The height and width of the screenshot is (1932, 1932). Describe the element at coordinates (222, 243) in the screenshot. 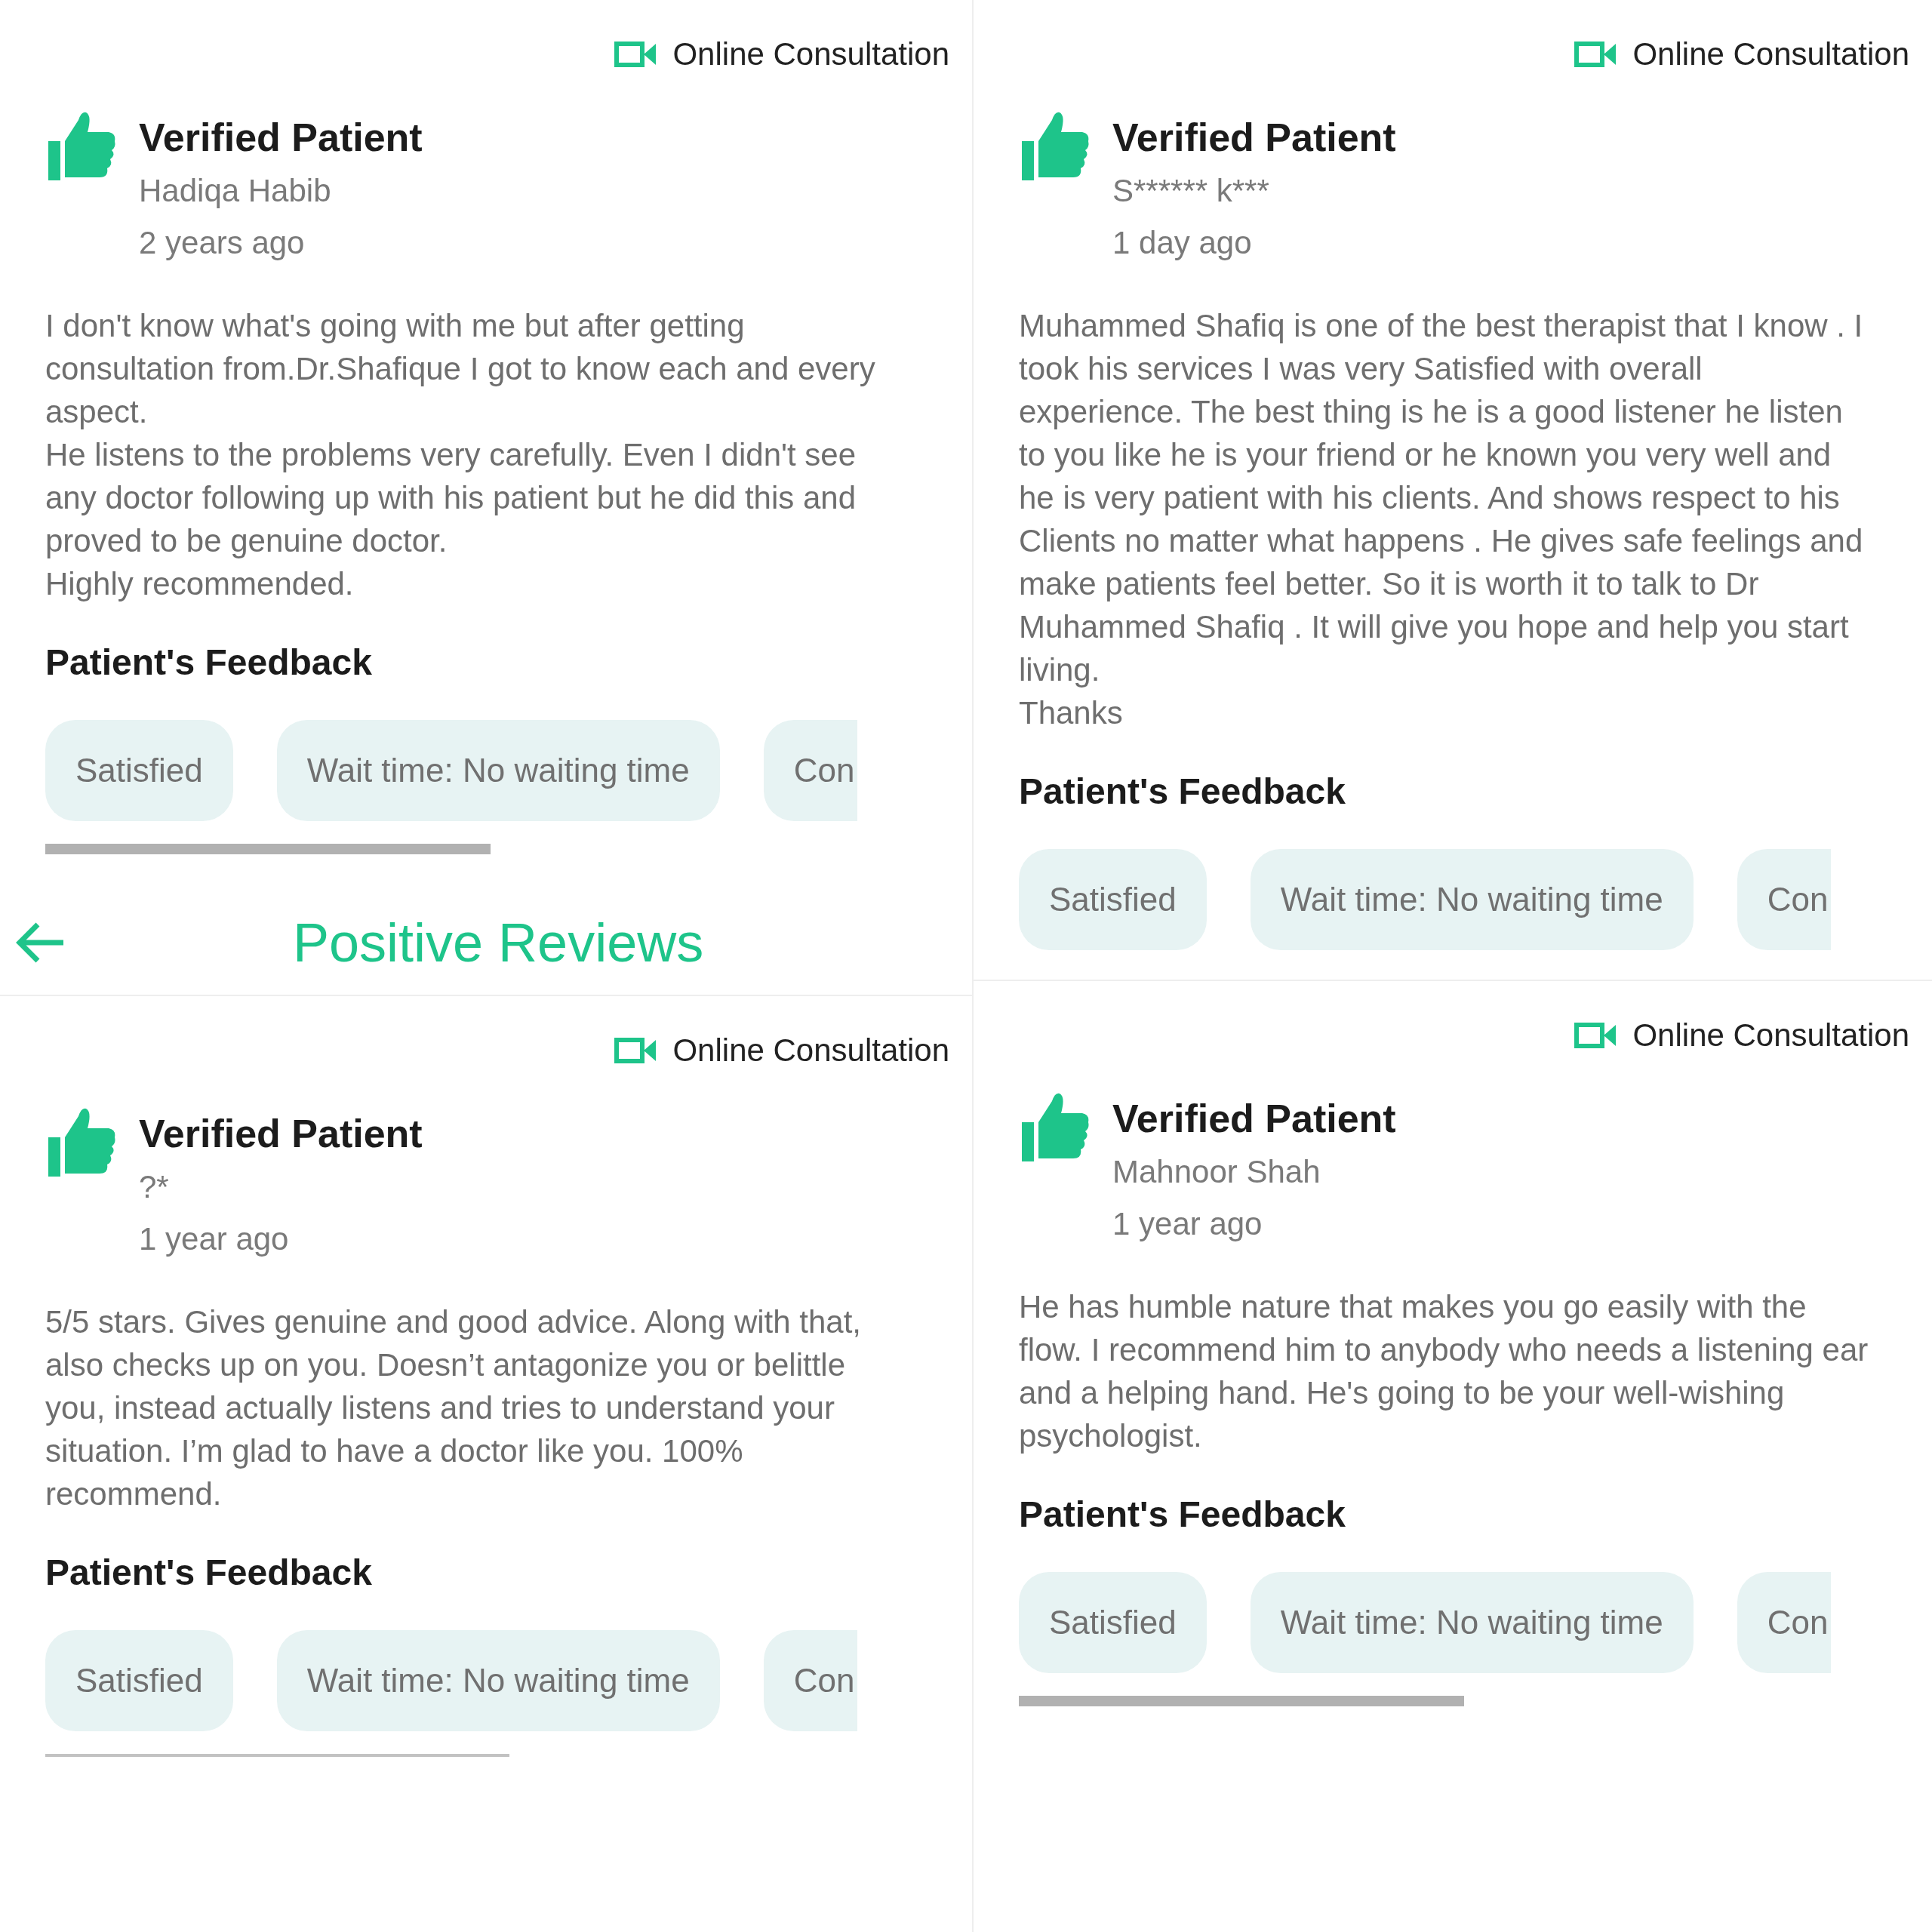

I see `review-time: 2 years ago` at that location.